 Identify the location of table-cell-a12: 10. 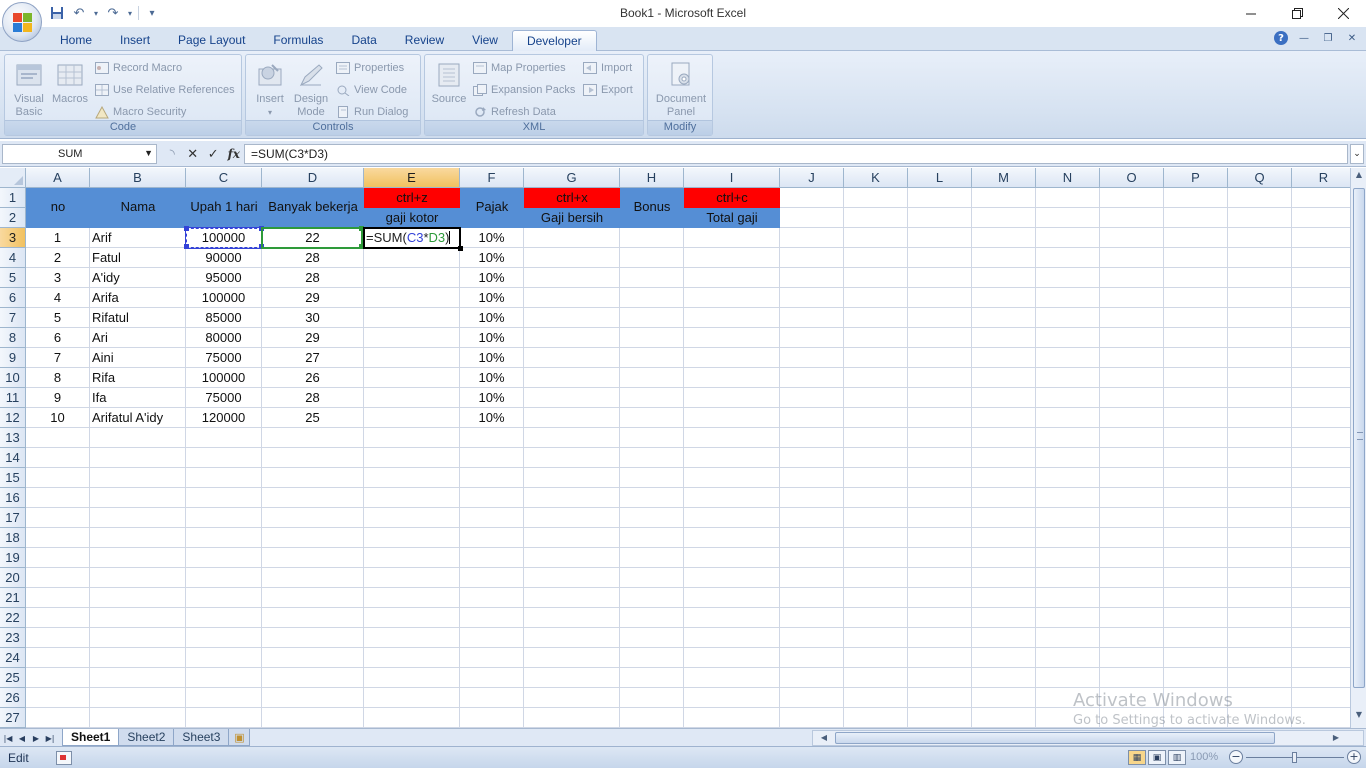
(58, 418).